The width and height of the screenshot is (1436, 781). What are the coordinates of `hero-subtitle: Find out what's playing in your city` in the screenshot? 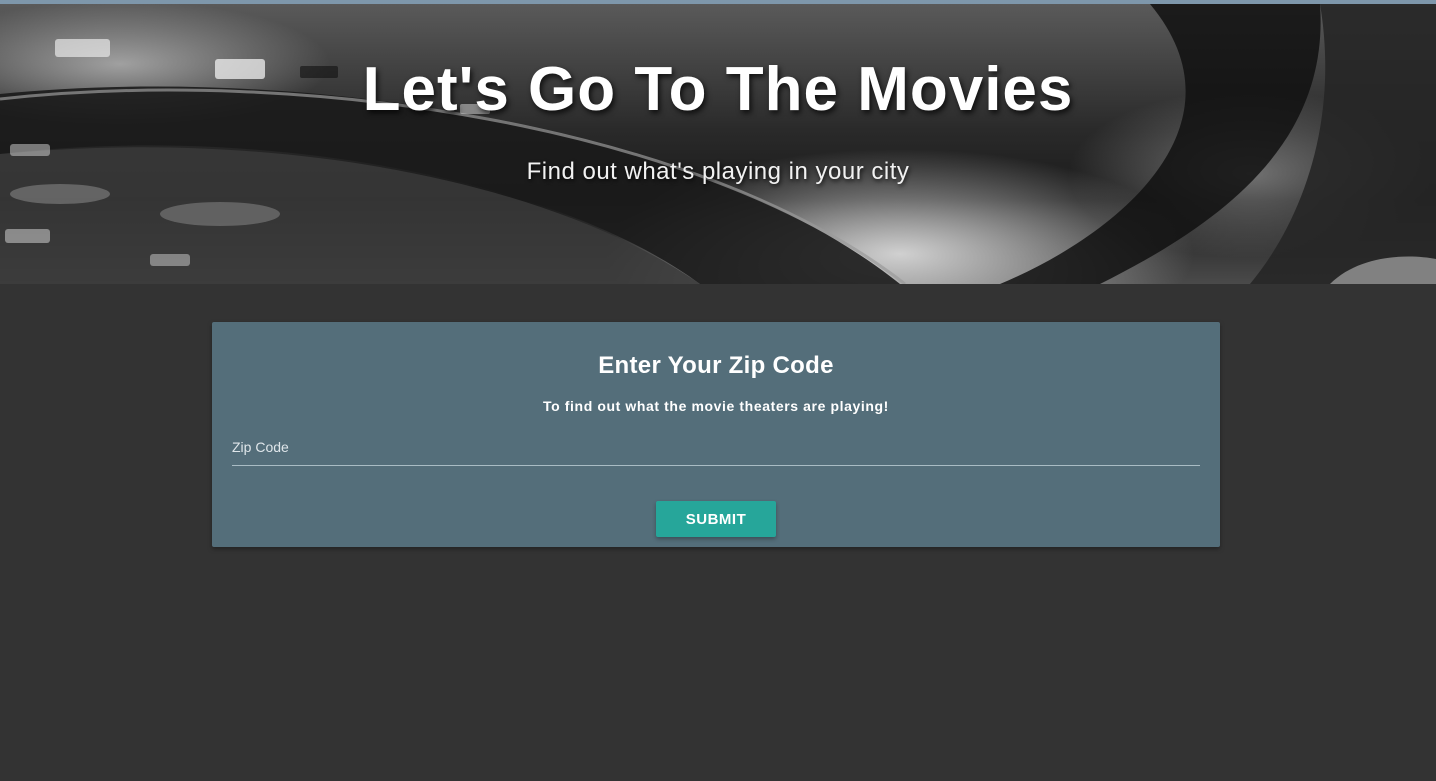 It's located at (718, 171).